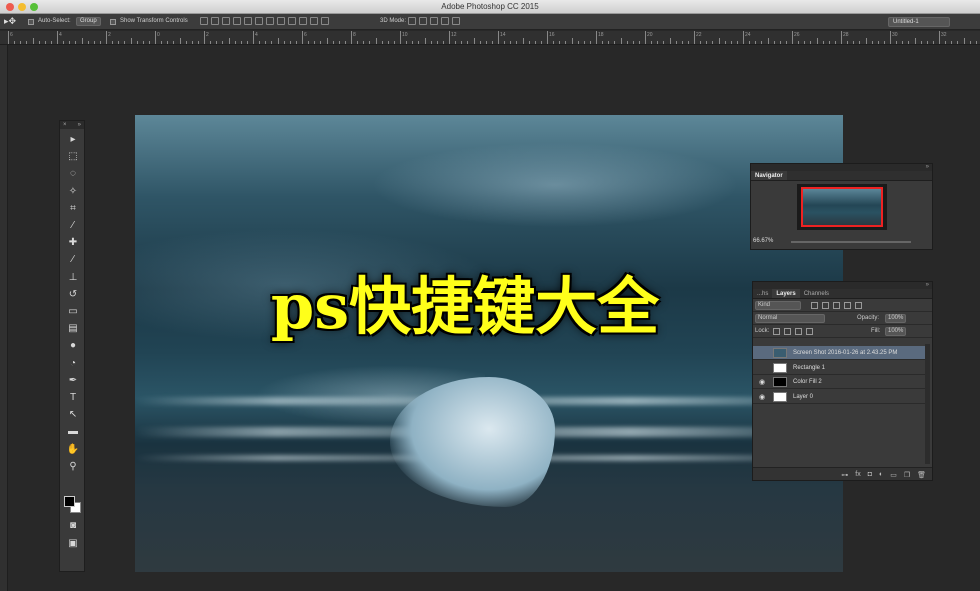 The width and height of the screenshot is (980, 591). I want to click on distribute-vcenter-icon, so click(281, 21).